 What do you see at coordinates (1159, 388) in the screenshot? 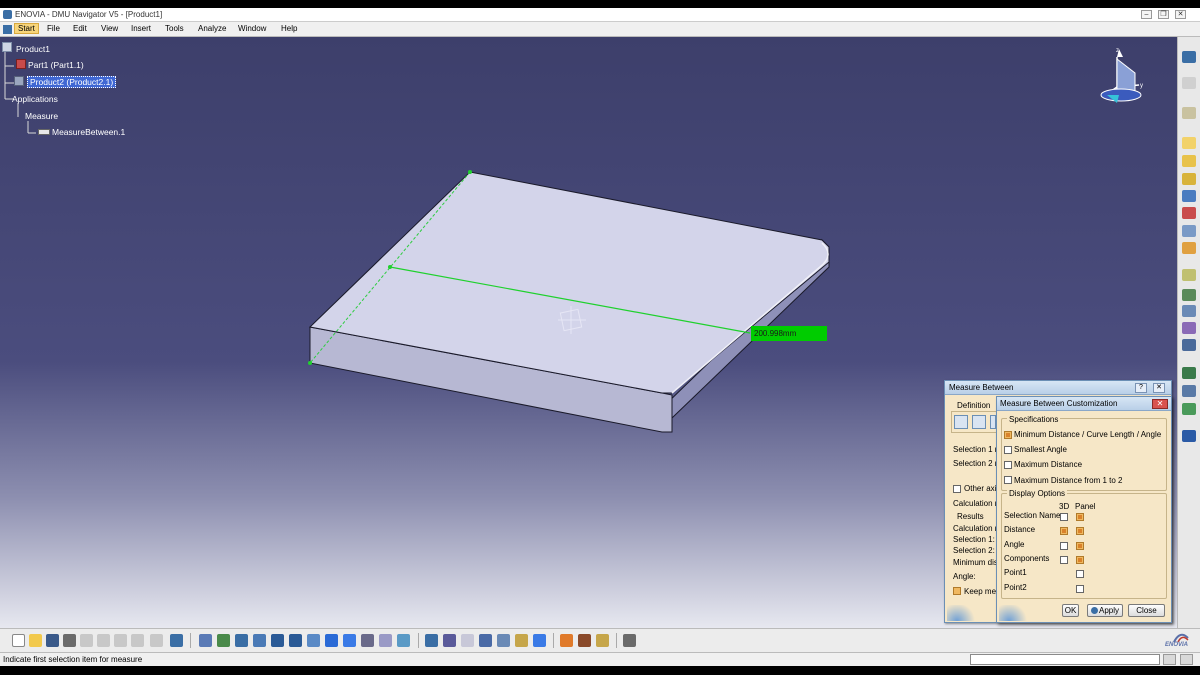
I see `dialog-close-button: ✕` at bounding box center [1159, 388].